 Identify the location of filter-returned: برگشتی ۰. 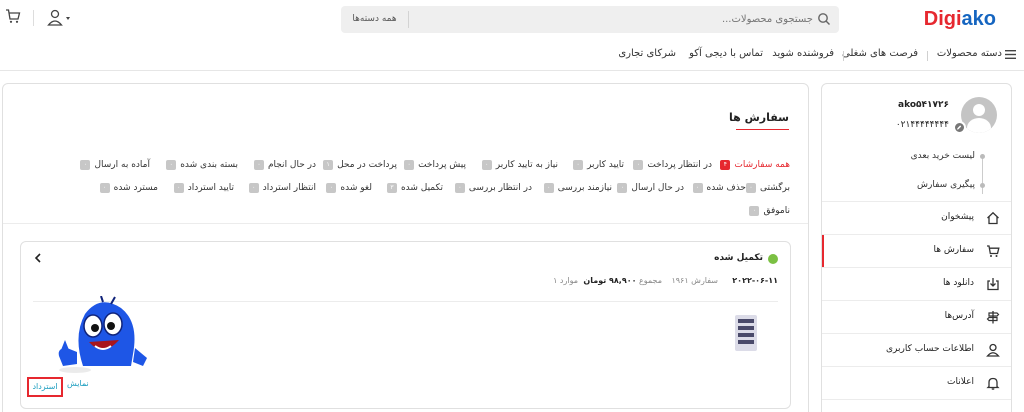
(767, 188).